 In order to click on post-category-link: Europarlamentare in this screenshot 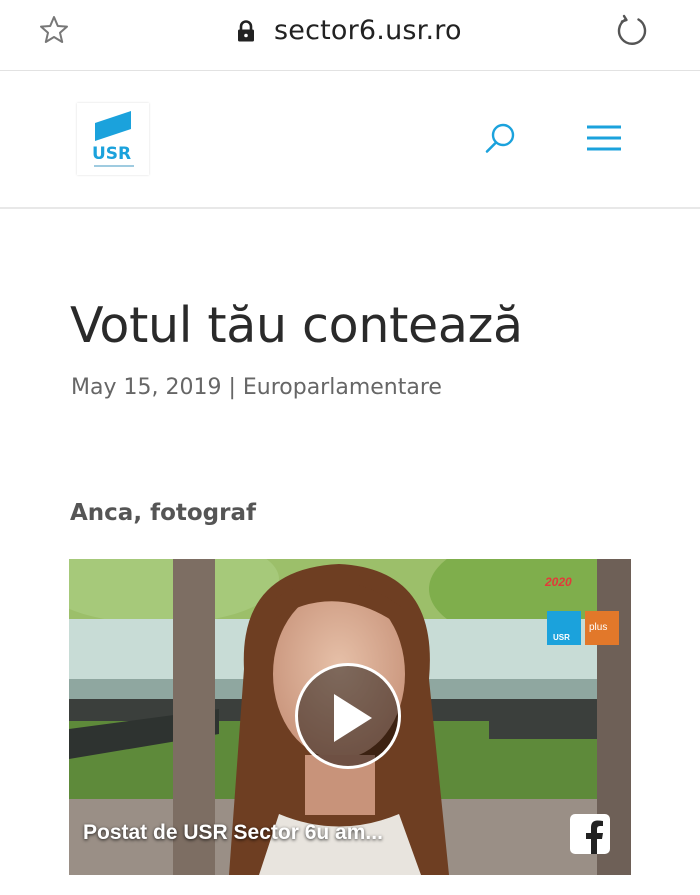, I will do `click(342, 387)`.